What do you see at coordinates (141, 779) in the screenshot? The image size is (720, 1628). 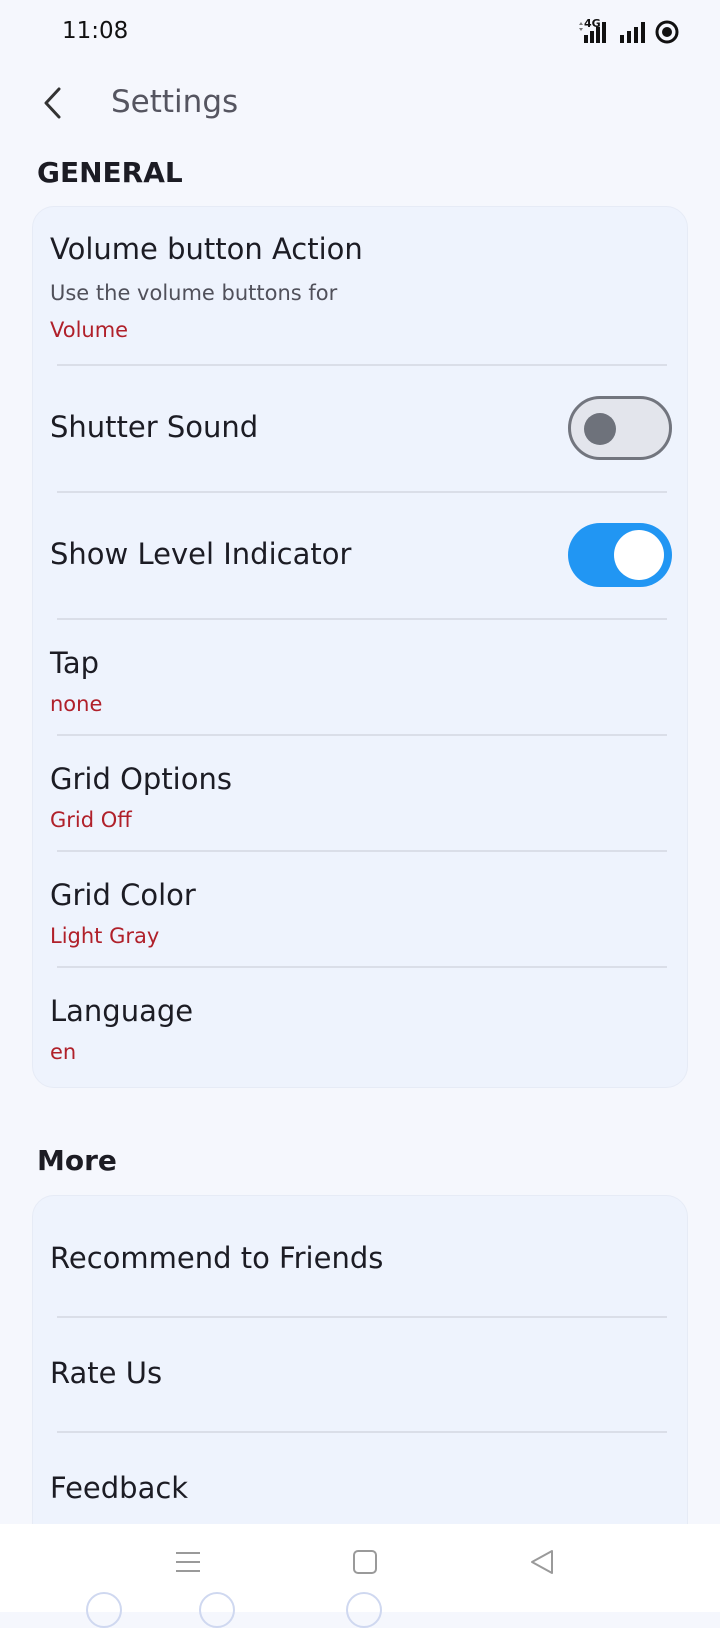 I see `grid-options-title: Grid Options` at bounding box center [141, 779].